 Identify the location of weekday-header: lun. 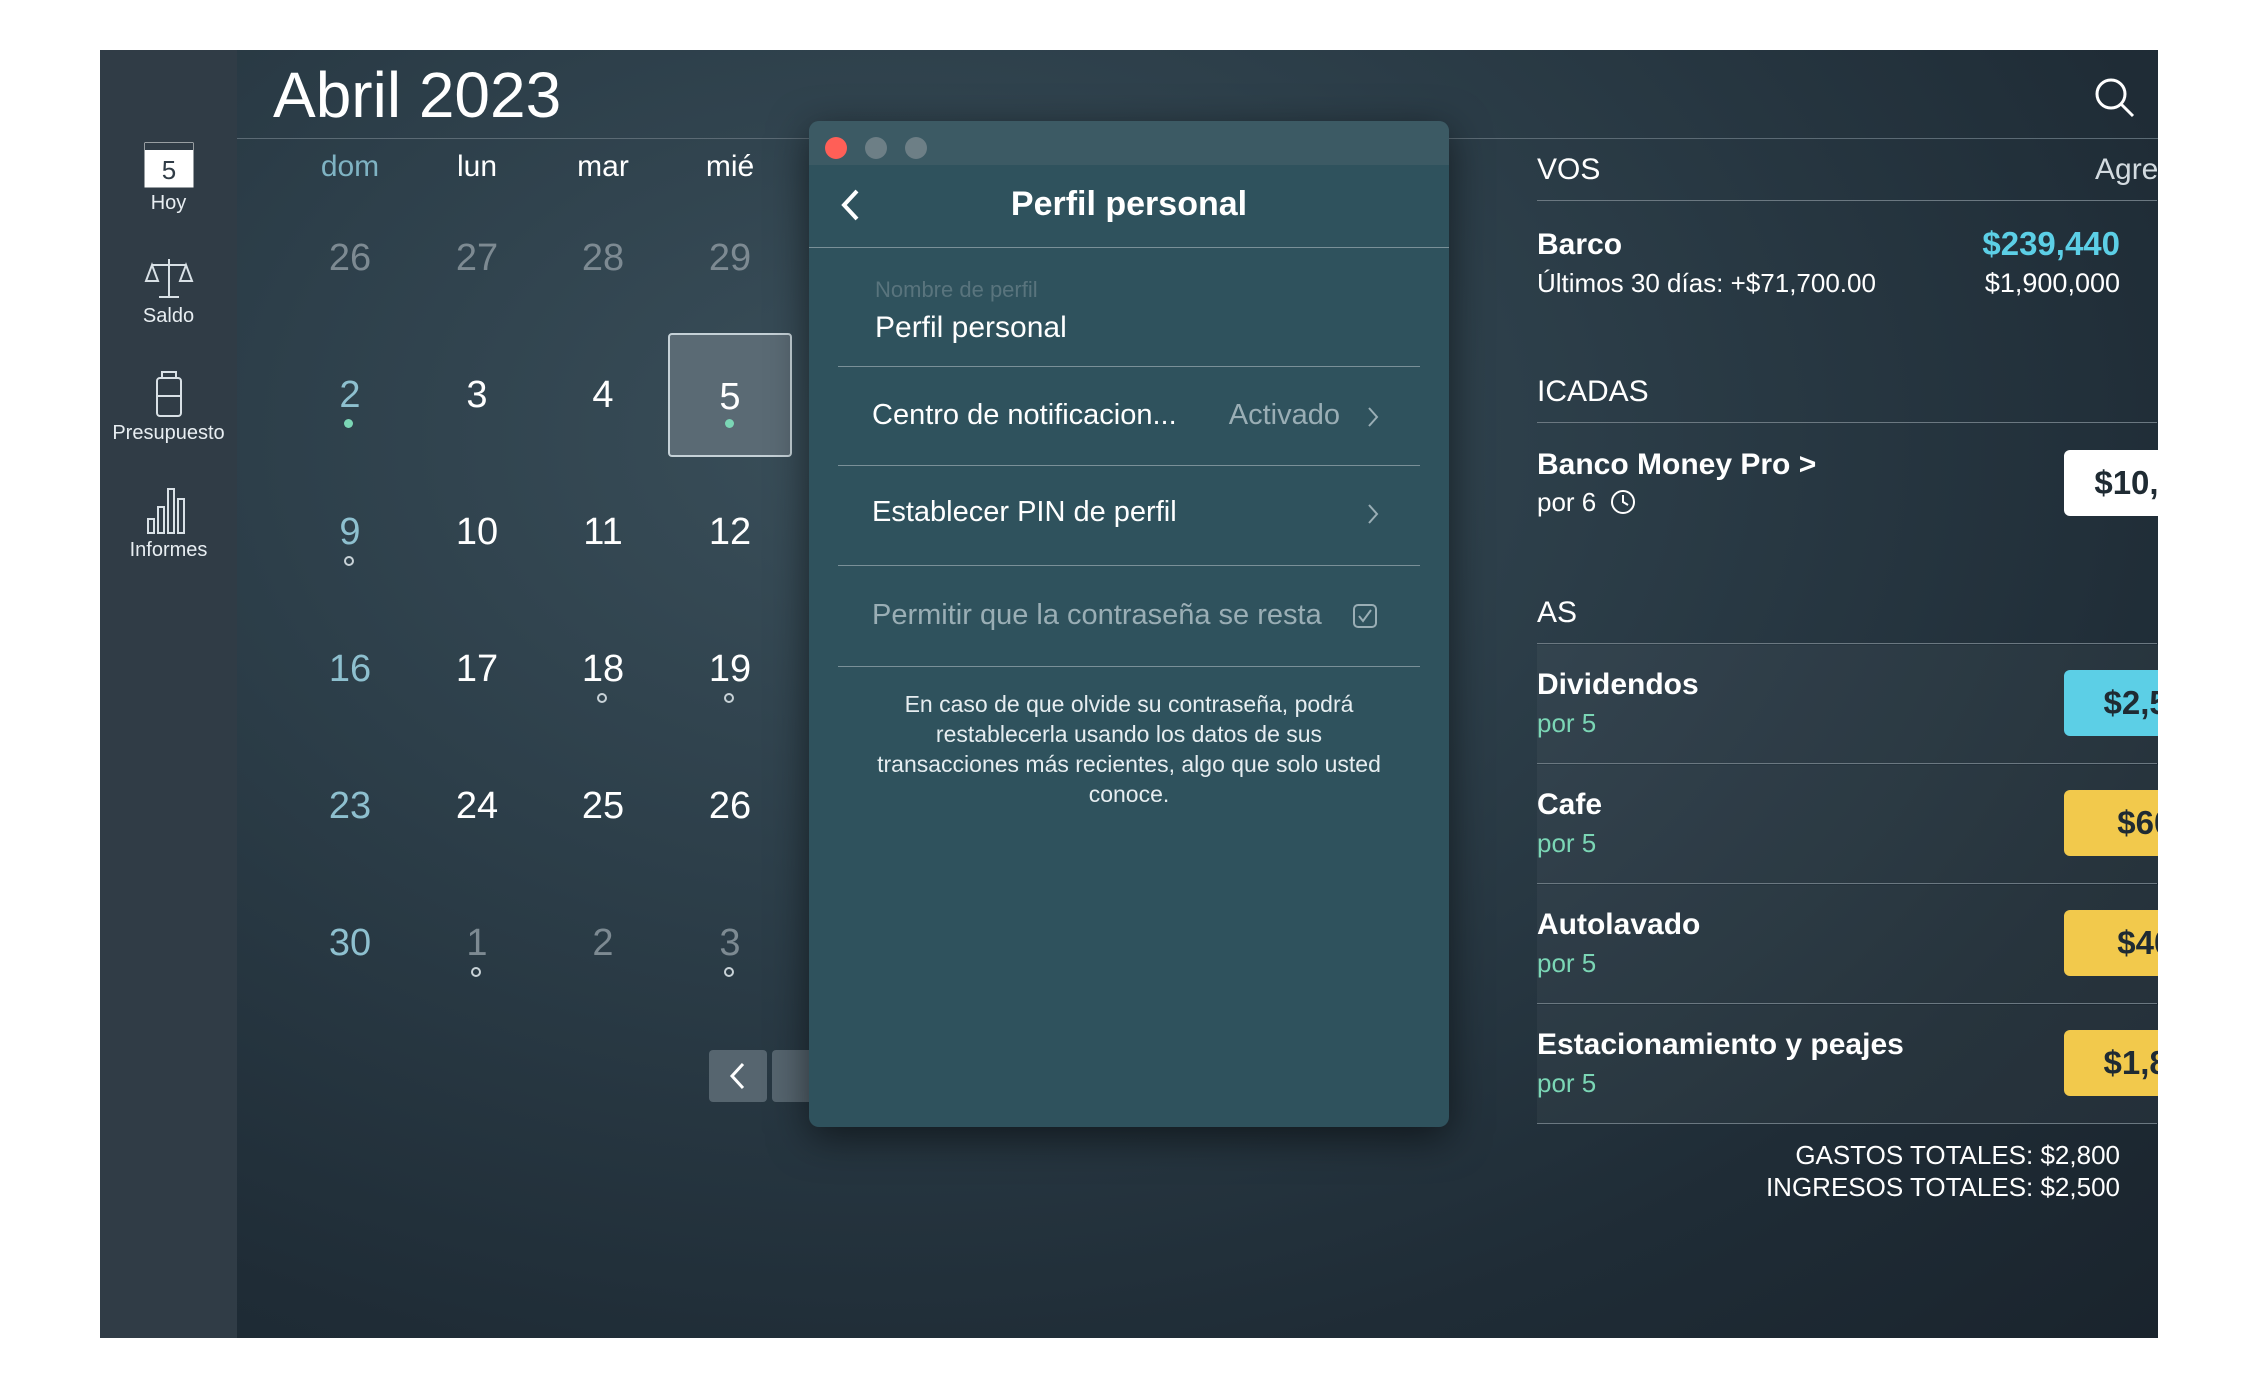
(477, 166).